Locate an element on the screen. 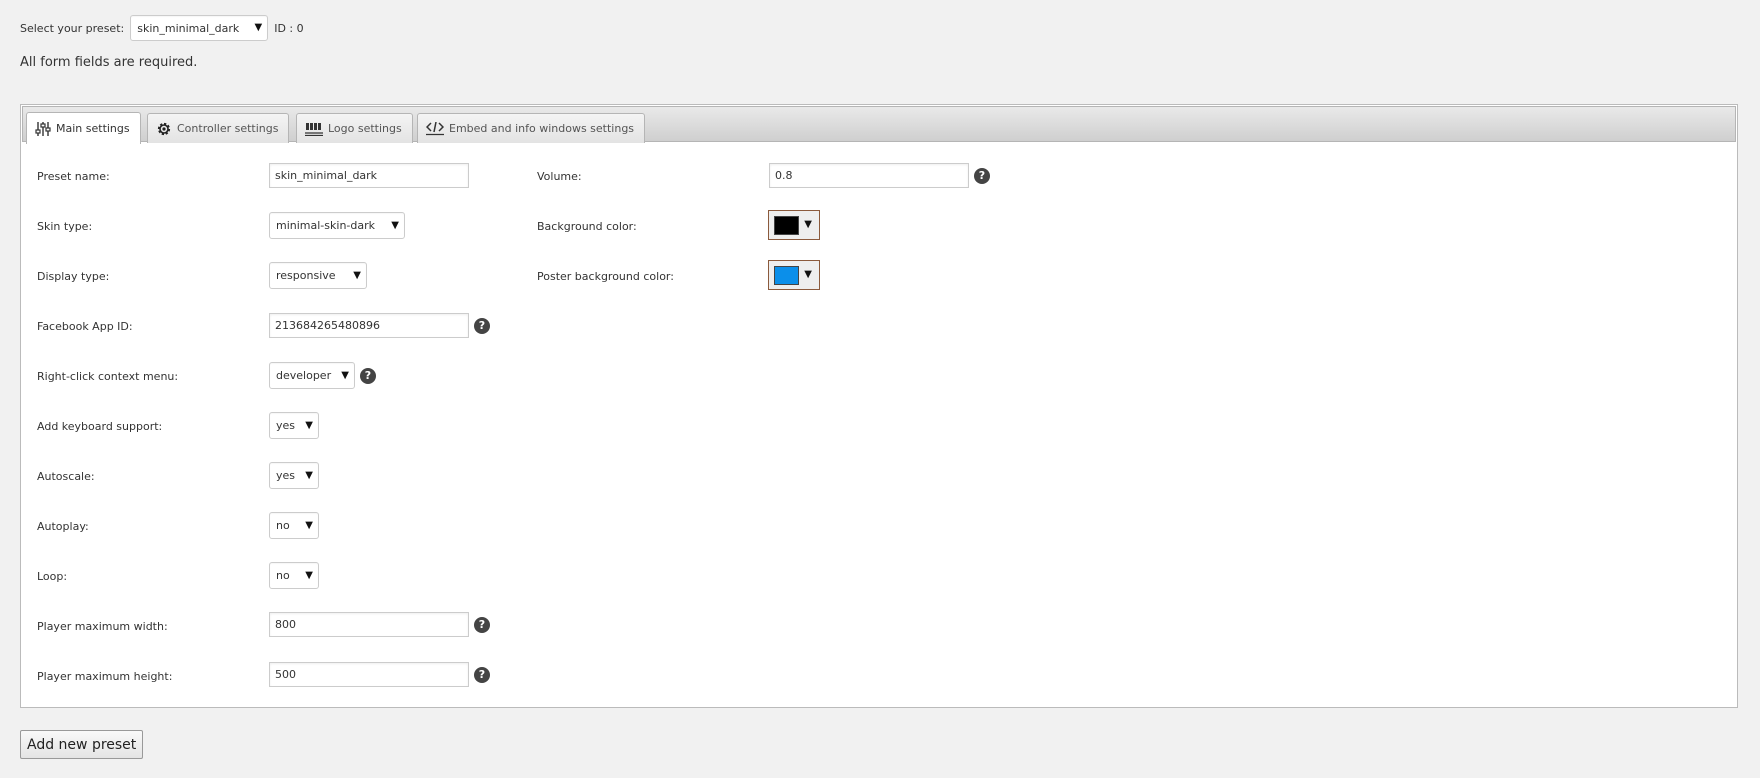  autoscale-label: Autoscale: is located at coordinates (66, 476).